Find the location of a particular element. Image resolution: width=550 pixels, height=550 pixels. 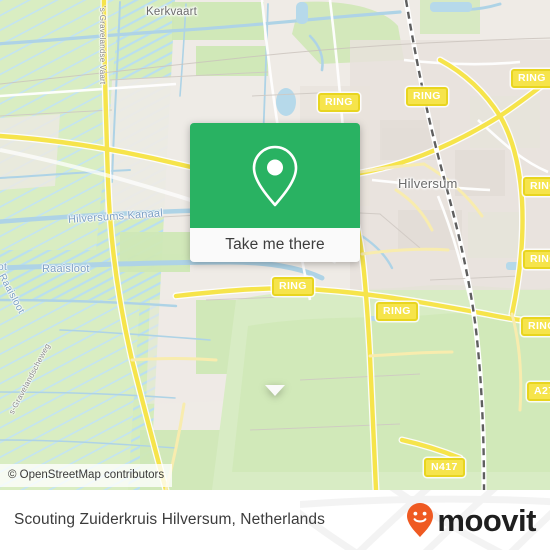

road-shield-ring-1: RING is located at coordinates (339, 102).